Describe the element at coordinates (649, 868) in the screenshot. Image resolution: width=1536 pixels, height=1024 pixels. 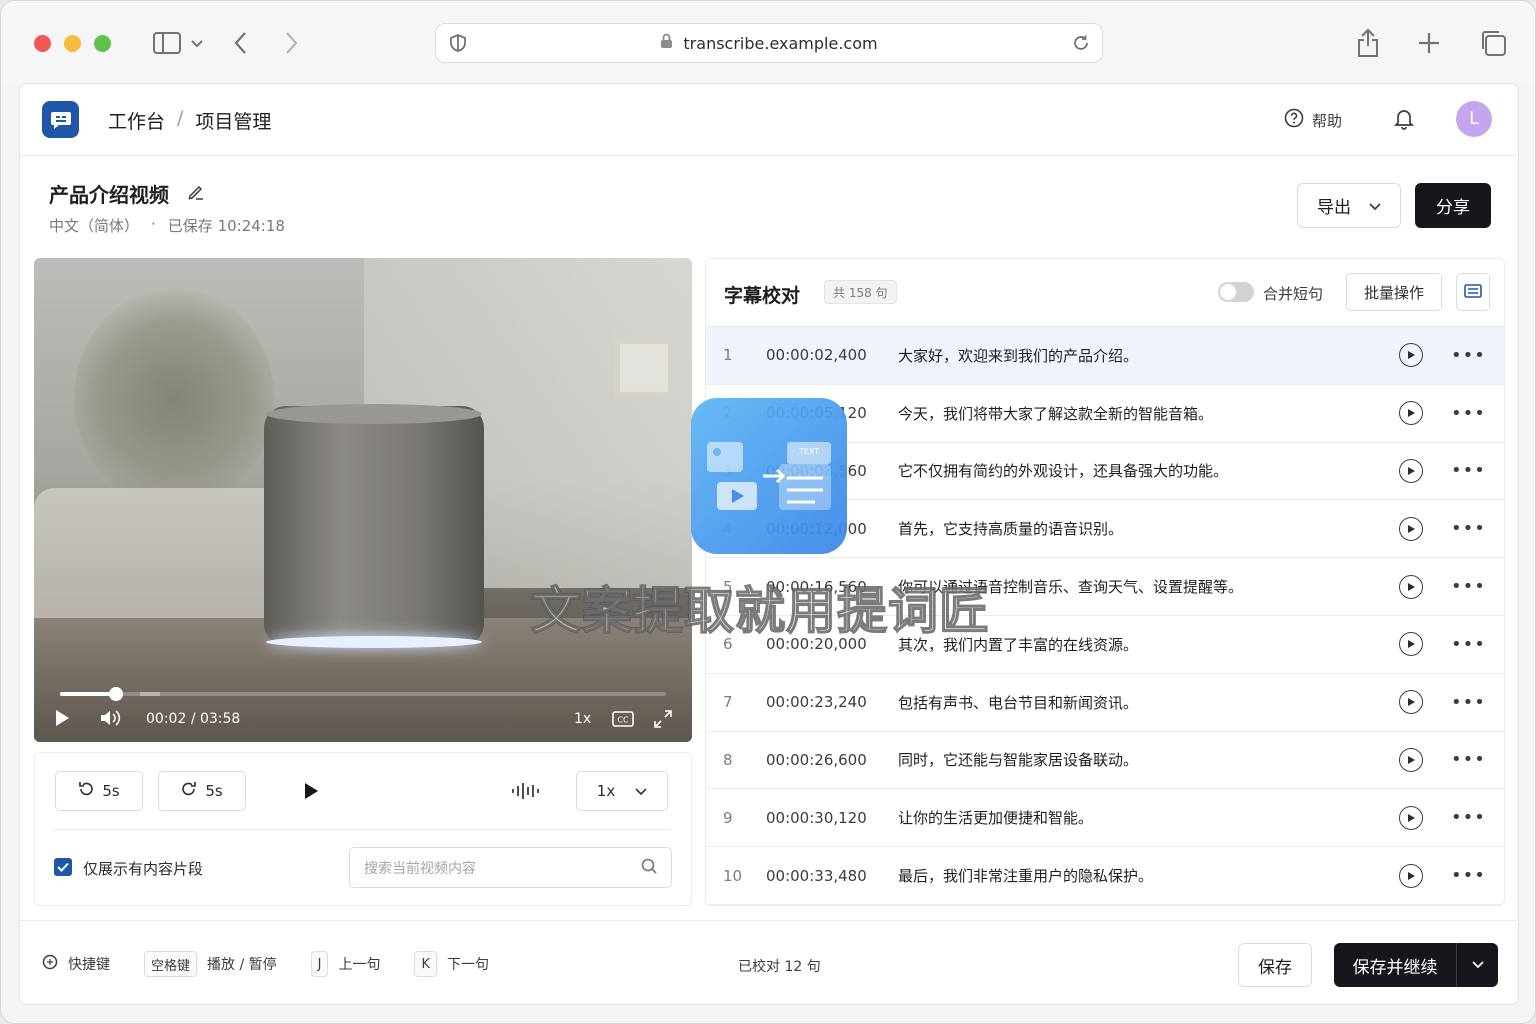
I see `search-icon` at that location.